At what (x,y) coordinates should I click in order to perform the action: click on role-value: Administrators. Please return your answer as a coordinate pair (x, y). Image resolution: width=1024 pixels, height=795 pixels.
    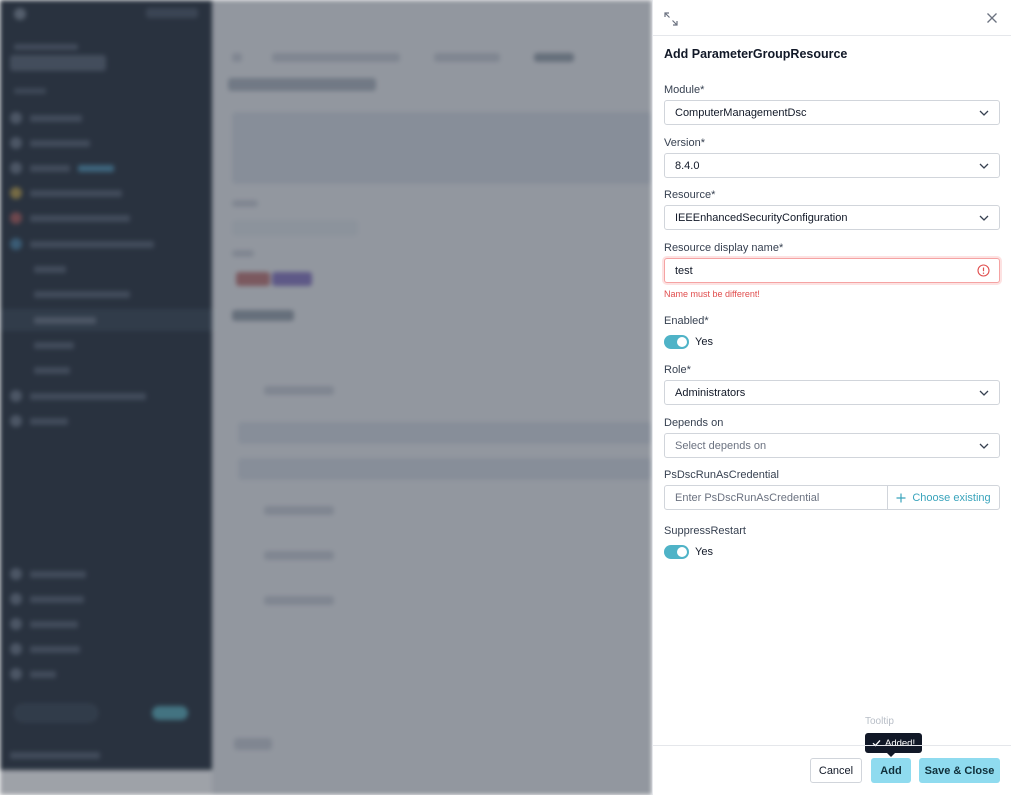
    Looking at the image, I should click on (710, 392).